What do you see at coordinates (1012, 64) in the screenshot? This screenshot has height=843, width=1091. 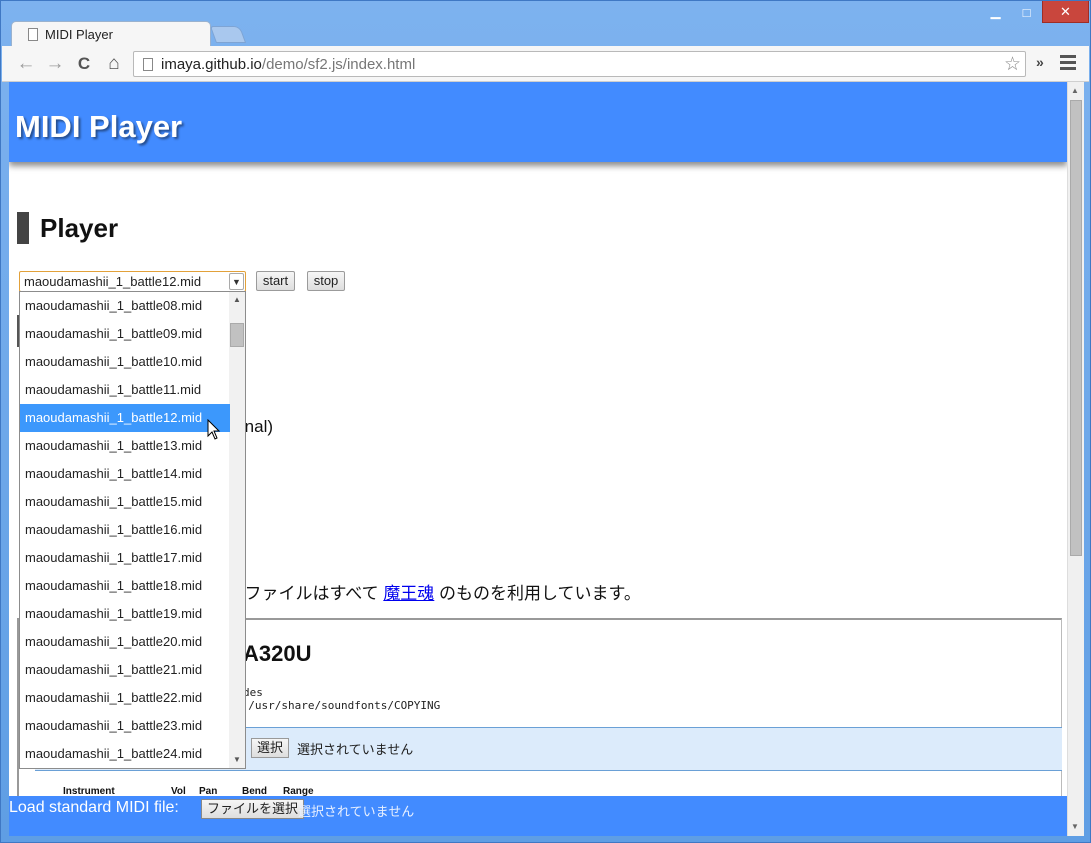 I see `bookmark-star-icon: ☆` at bounding box center [1012, 64].